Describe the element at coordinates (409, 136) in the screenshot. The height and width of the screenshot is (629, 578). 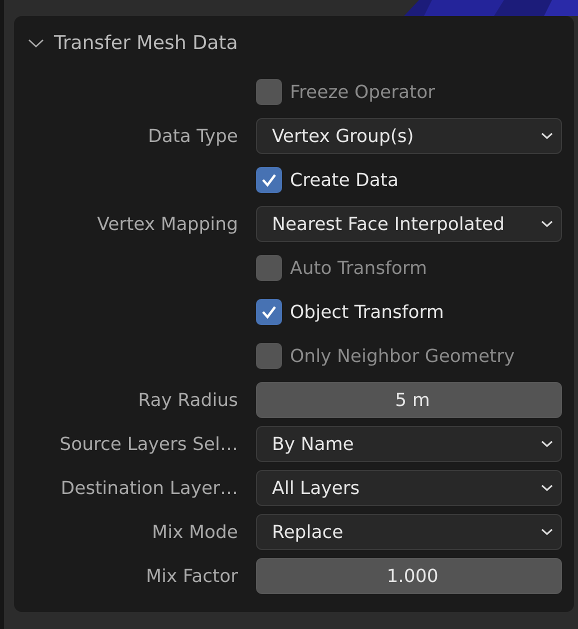
I see `dropdown: Vertex Group(s)` at that location.